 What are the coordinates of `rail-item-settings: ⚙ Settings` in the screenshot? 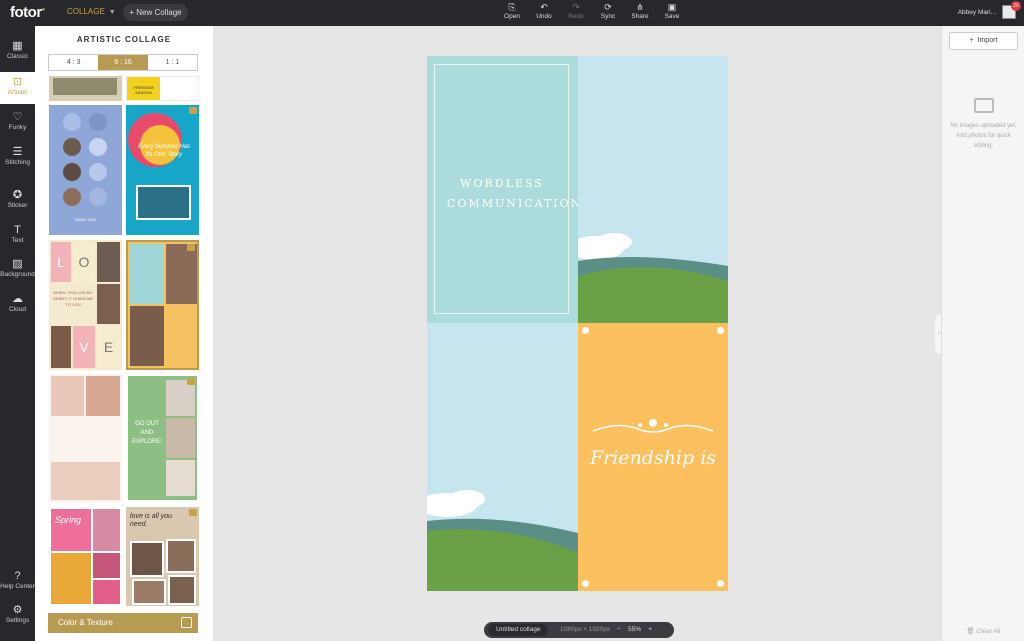 It's located at (17, 614).